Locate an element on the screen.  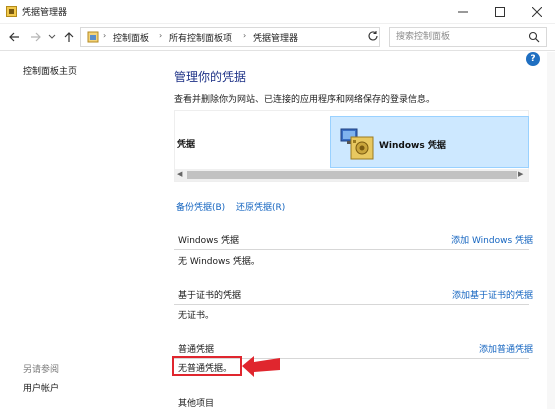
horizontal-scrollbar: ◀ ▶ is located at coordinates (351, 175).